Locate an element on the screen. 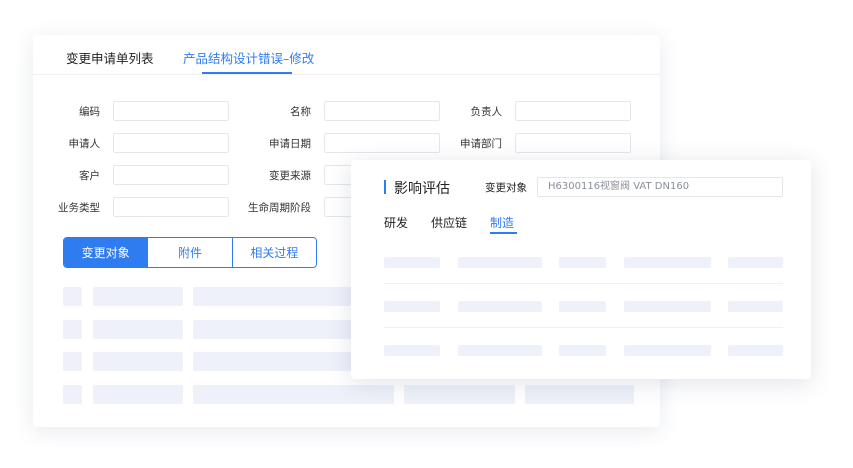 The image size is (853, 468). segment-change-object: 变更对象 is located at coordinates (106, 252).